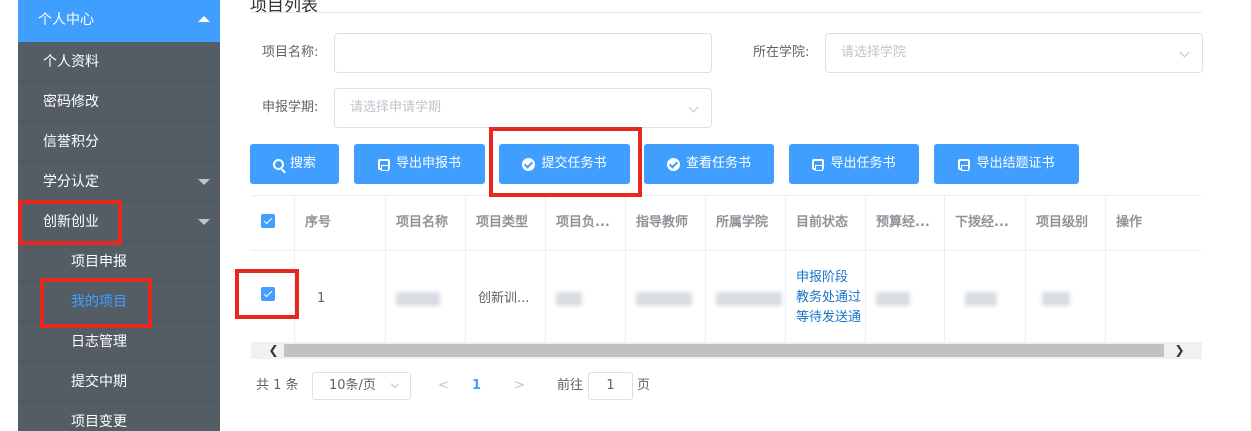  Describe the element at coordinates (119, 142) in the screenshot. I see `menu-credit-points: 信誉积分` at that location.